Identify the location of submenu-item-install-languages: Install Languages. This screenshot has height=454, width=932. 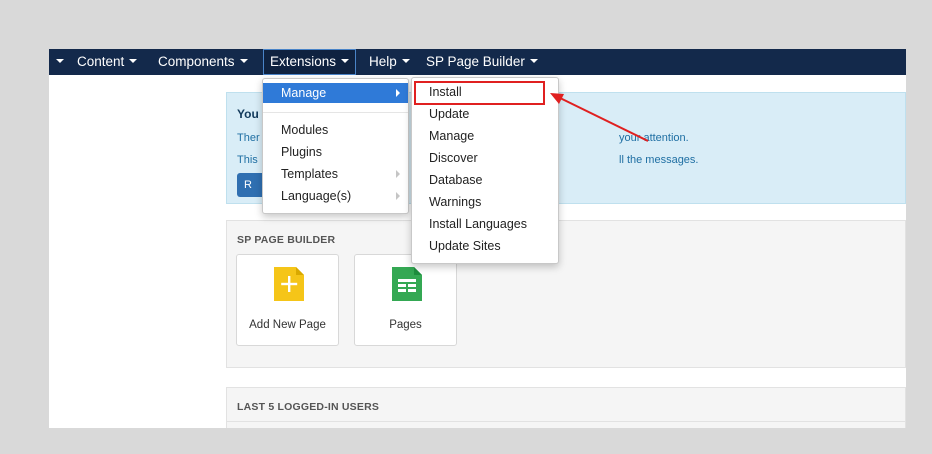
(485, 224).